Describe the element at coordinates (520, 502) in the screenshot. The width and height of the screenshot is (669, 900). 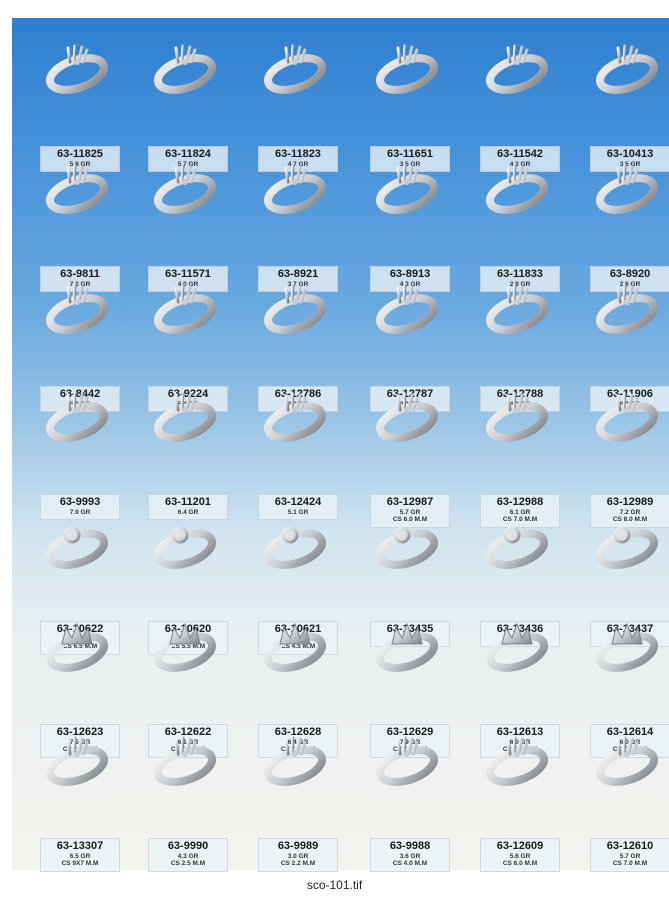
I see `ring-code: 63-12988` at that location.